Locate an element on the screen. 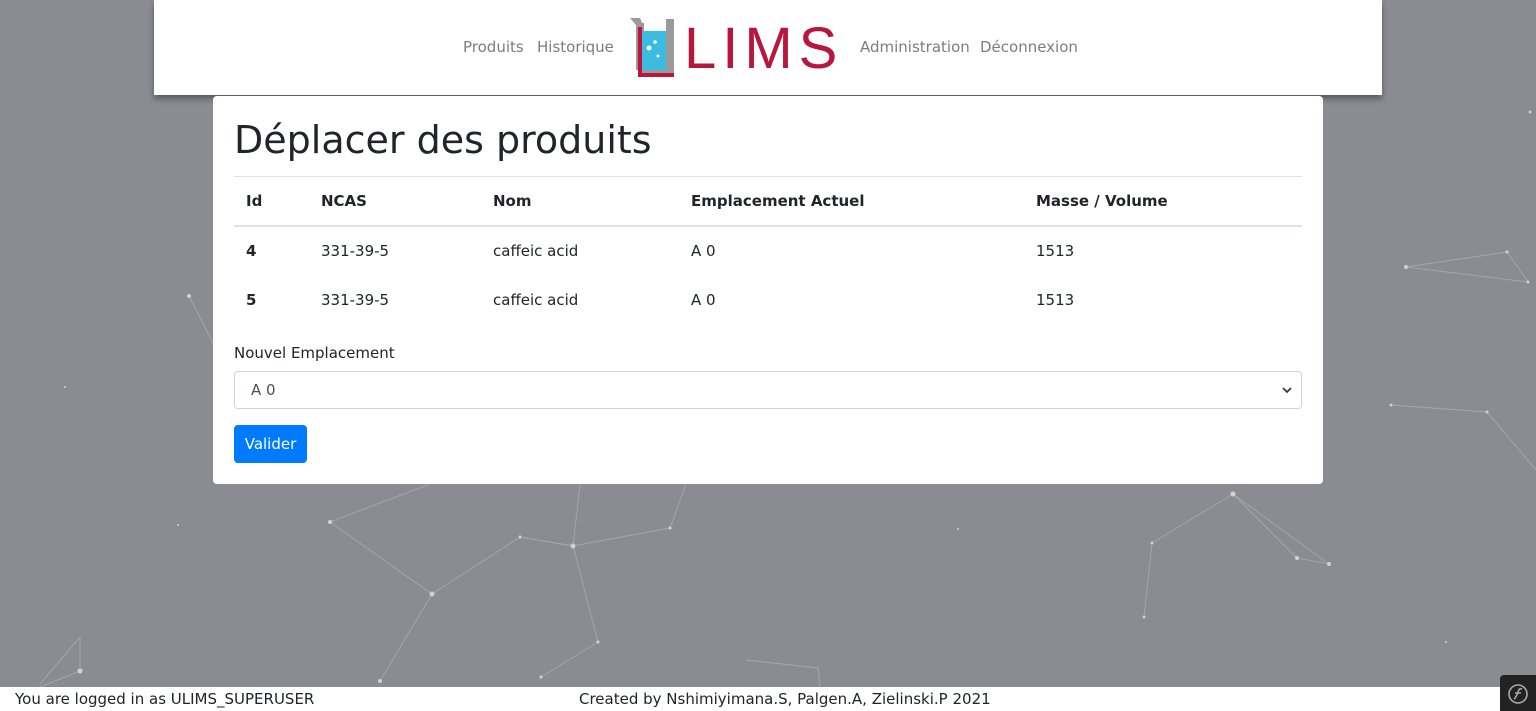 Image resolution: width=1536 pixels, height=711 pixels. logged-in-status: You are logged in as ULIMS_SUPERUSER is located at coordinates (165, 699).